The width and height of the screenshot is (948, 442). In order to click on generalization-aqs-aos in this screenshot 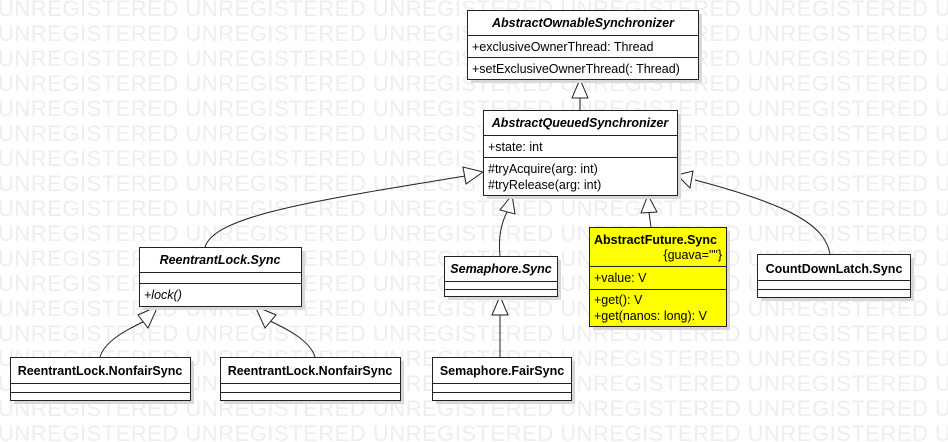, I will do `click(580, 93)`.